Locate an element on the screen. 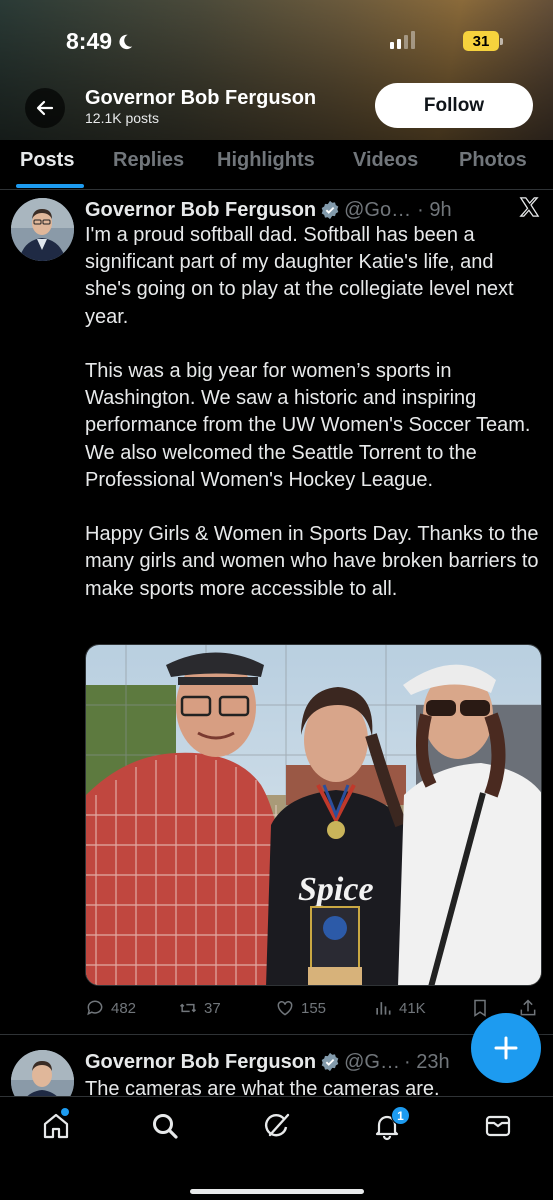  wifi-icon is located at coordinates (433, 39).